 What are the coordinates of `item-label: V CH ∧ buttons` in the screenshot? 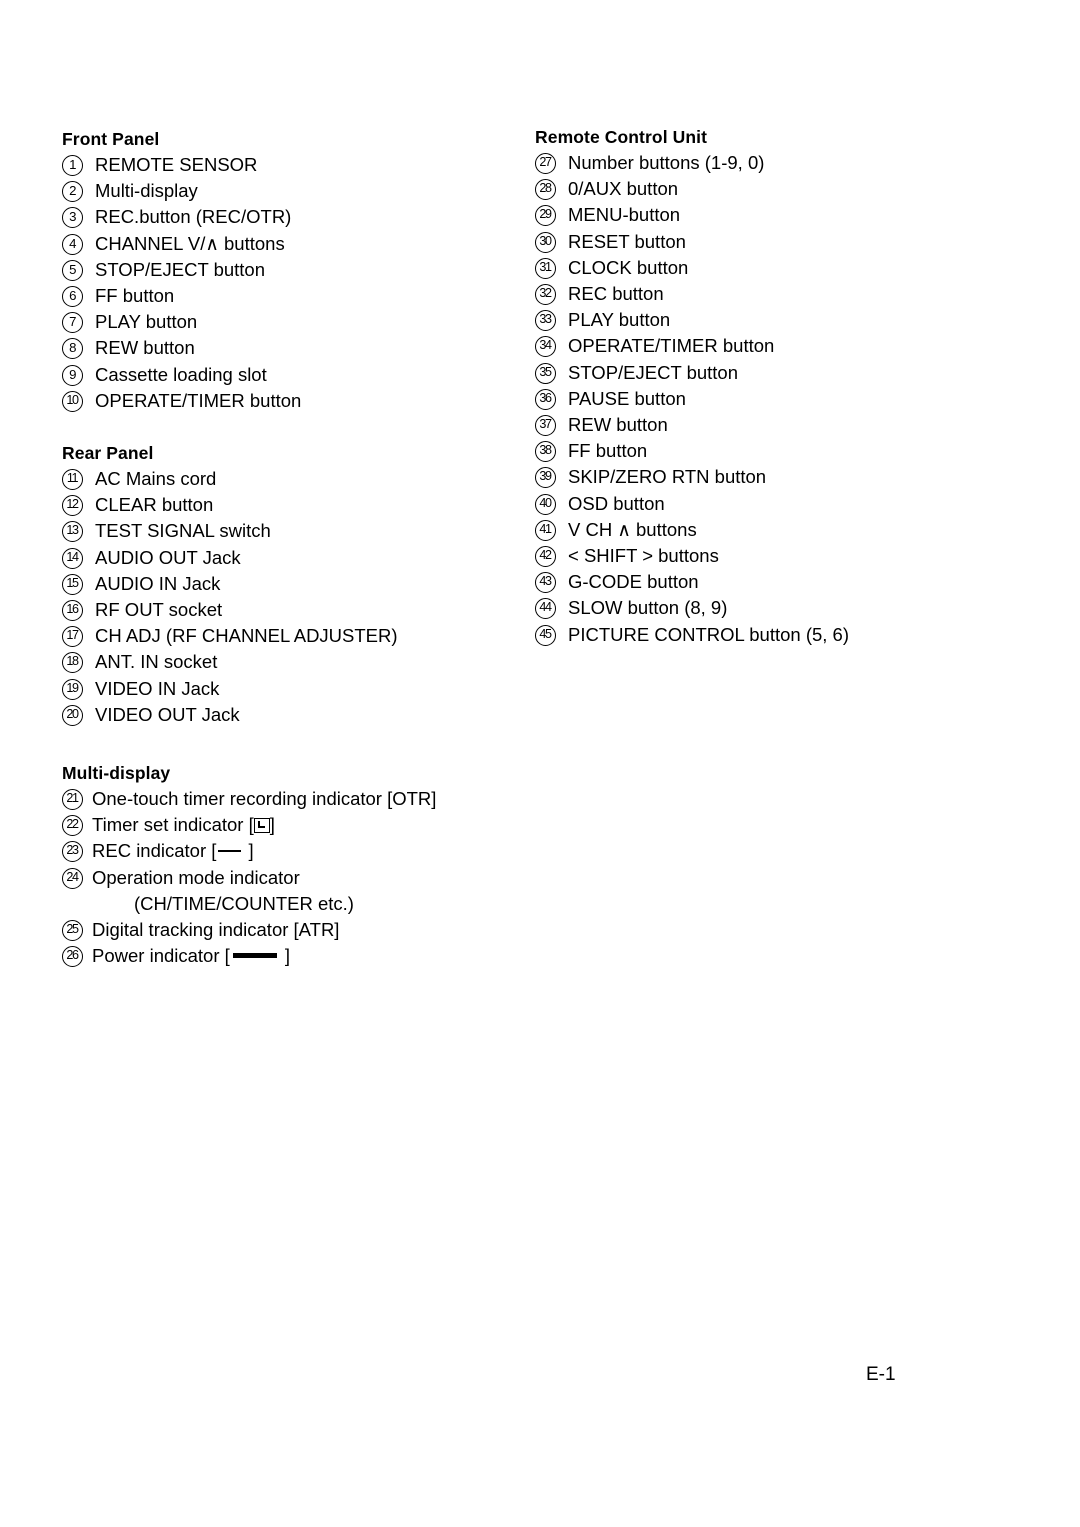 It's located at (632, 529).